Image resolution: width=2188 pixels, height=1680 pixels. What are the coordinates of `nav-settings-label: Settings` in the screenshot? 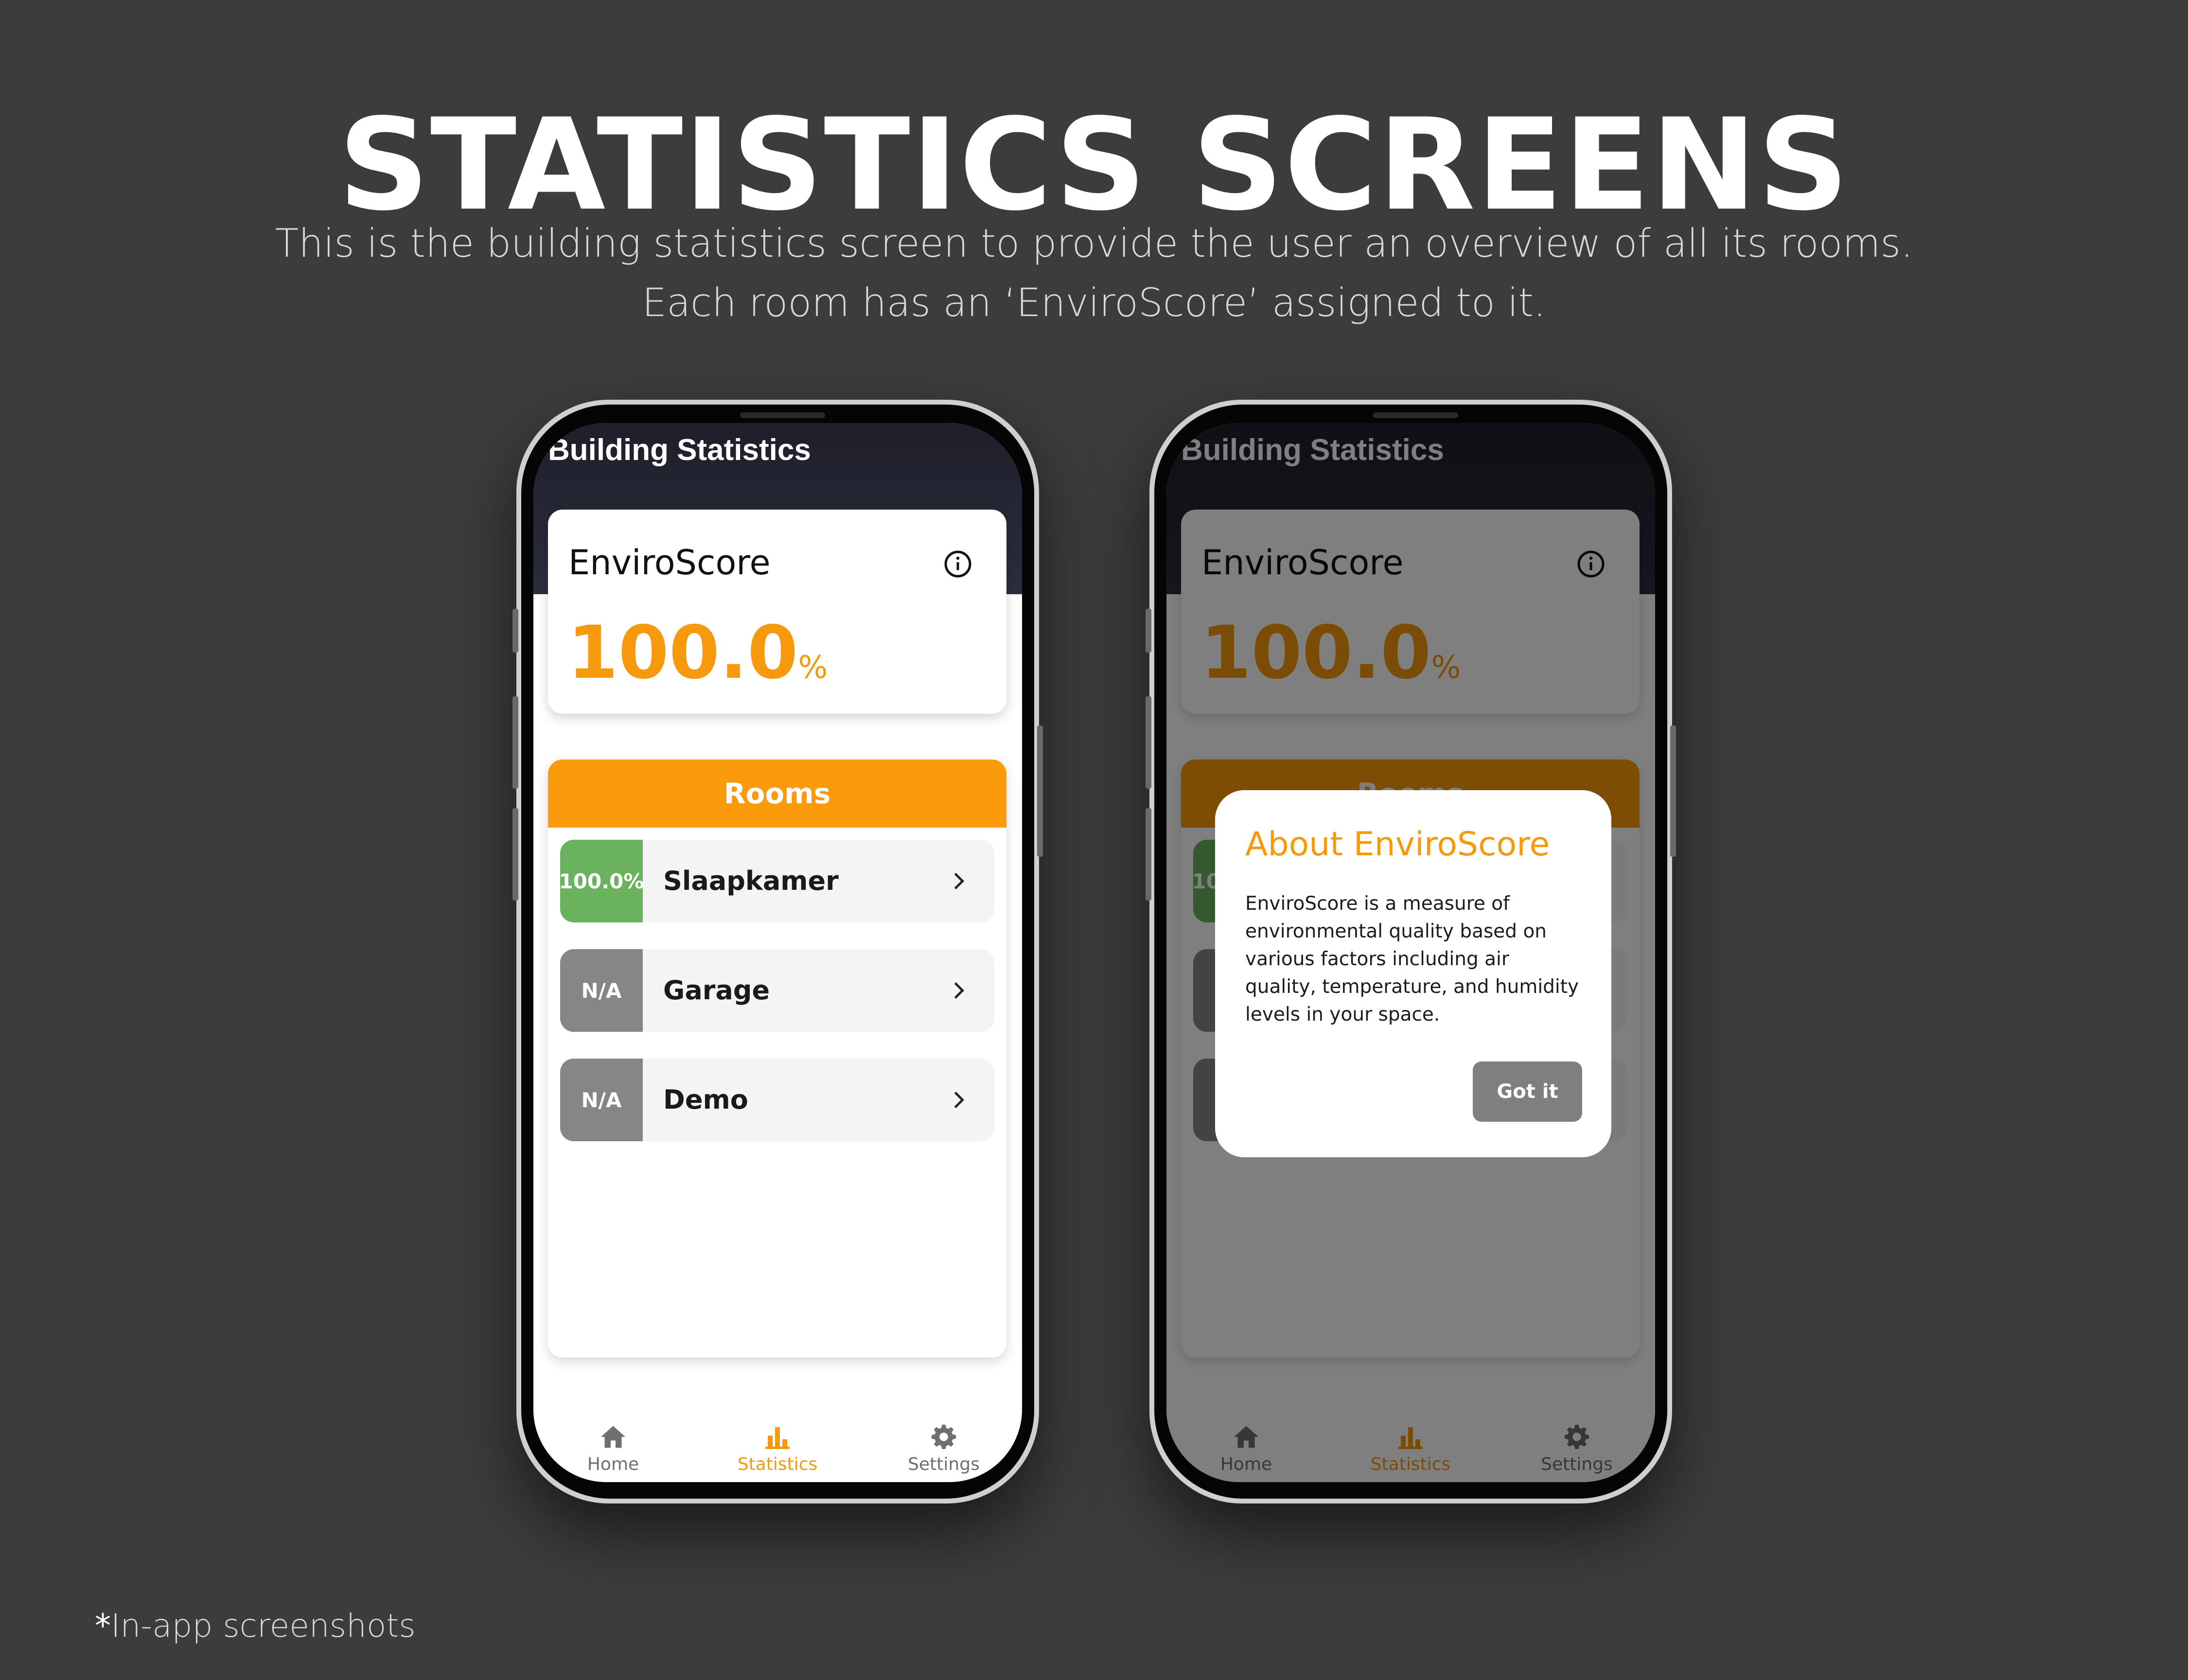 It's located at (944, 1464).